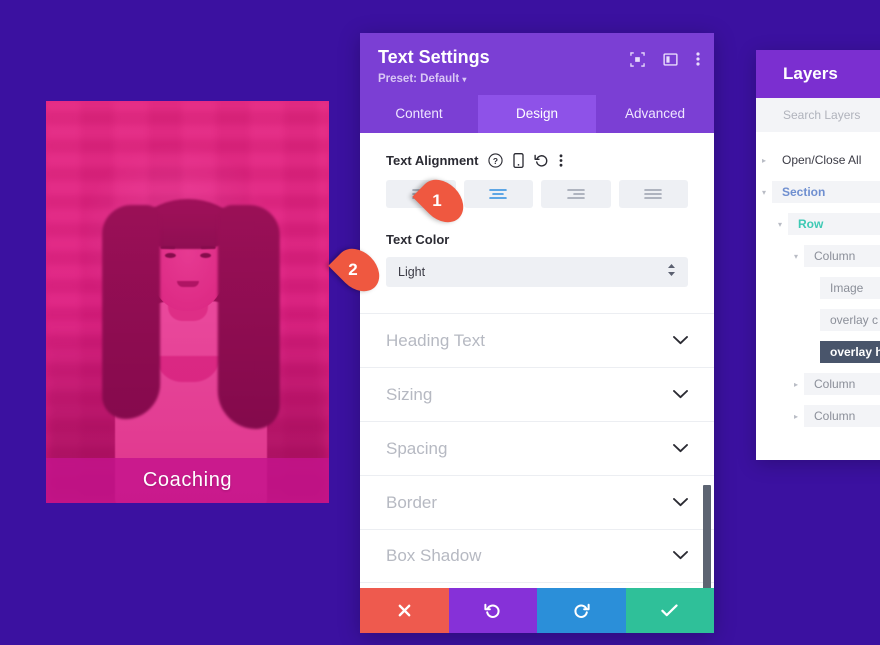 Image resolution: width=880 pixels, height=645 pixels. Describe the element at coordinates (670, 59) in the screenshot. I see `layout-panel-icon` at that location.